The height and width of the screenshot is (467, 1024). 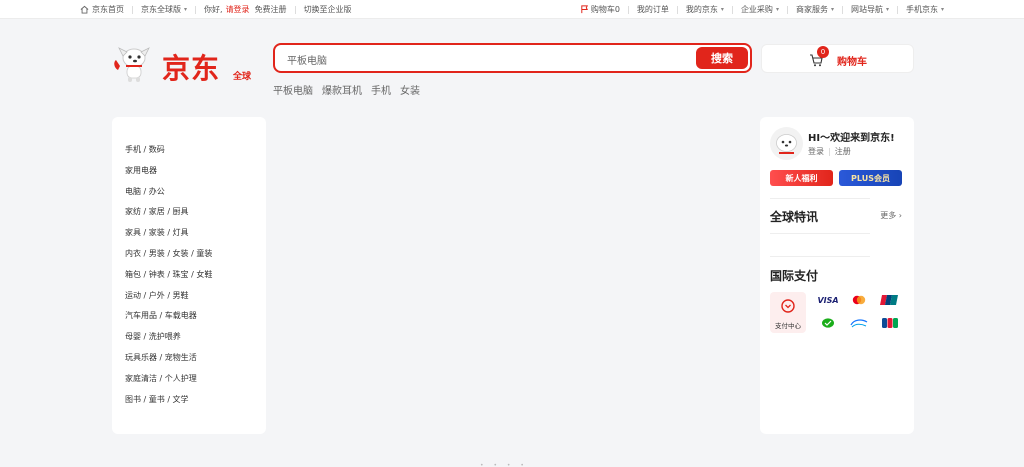 I want to click on logo-sub-text: 全球, so click(x=242, y=77).